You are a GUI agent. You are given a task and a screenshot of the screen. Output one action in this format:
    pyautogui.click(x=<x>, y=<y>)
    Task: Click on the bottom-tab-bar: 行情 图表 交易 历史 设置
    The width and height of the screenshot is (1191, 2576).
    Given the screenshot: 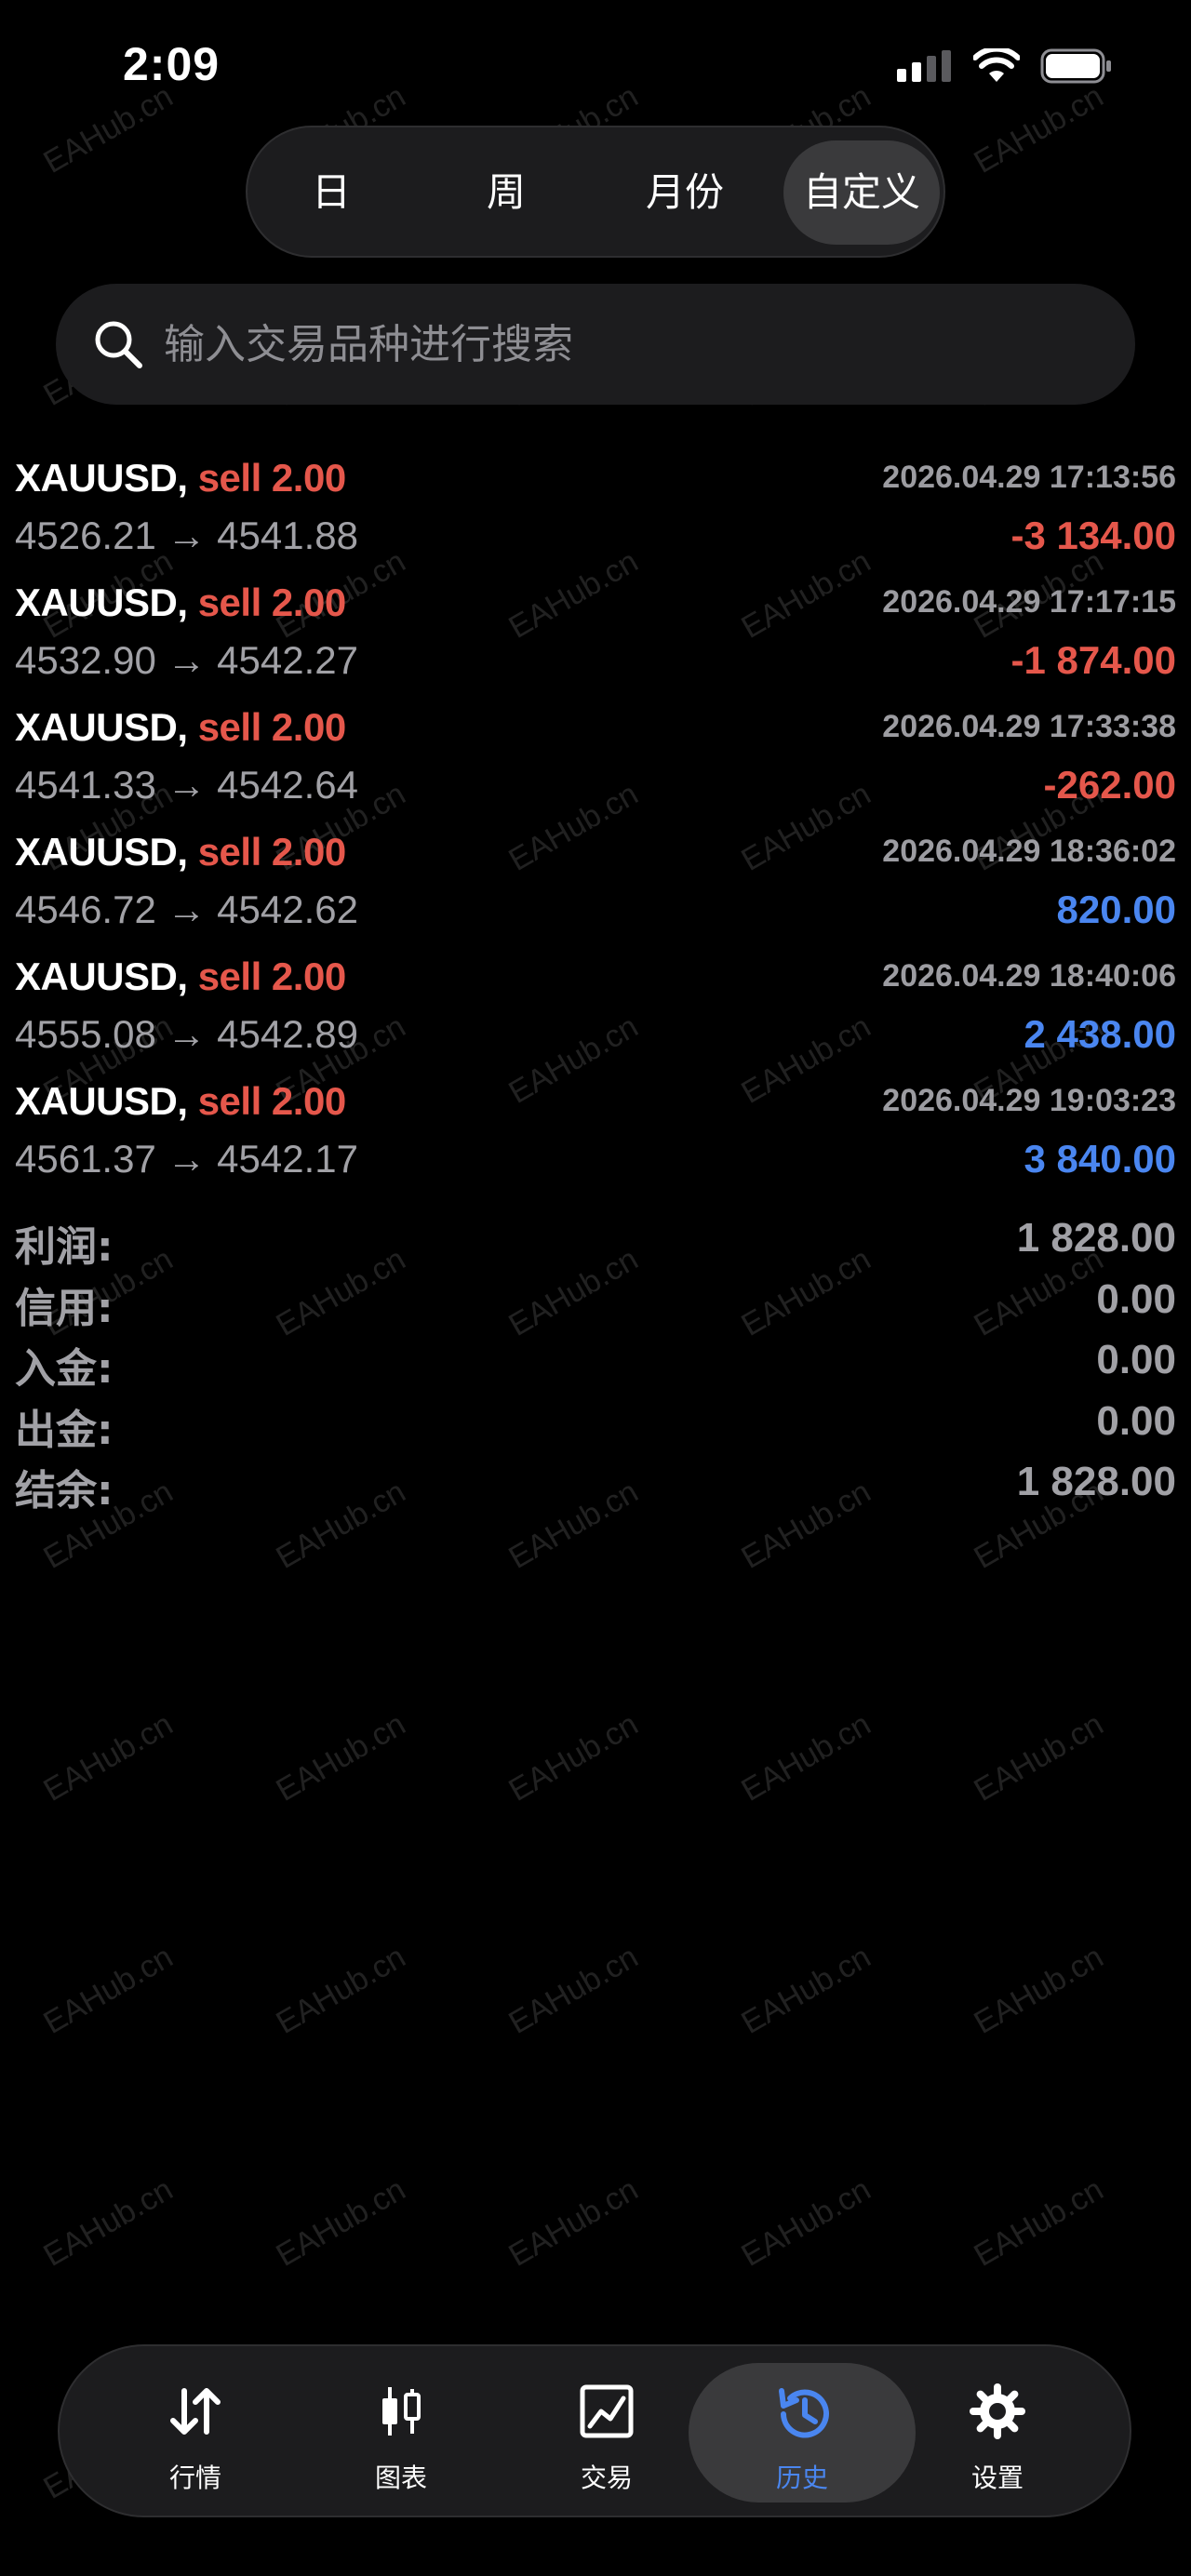 What is the action you would take?
    pyautogui.click(x=594, y=2430)
    